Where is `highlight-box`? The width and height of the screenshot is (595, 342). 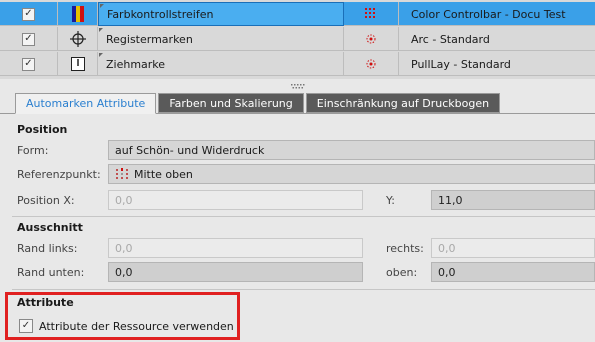 highlight-box is located at coordinates (122, 316).